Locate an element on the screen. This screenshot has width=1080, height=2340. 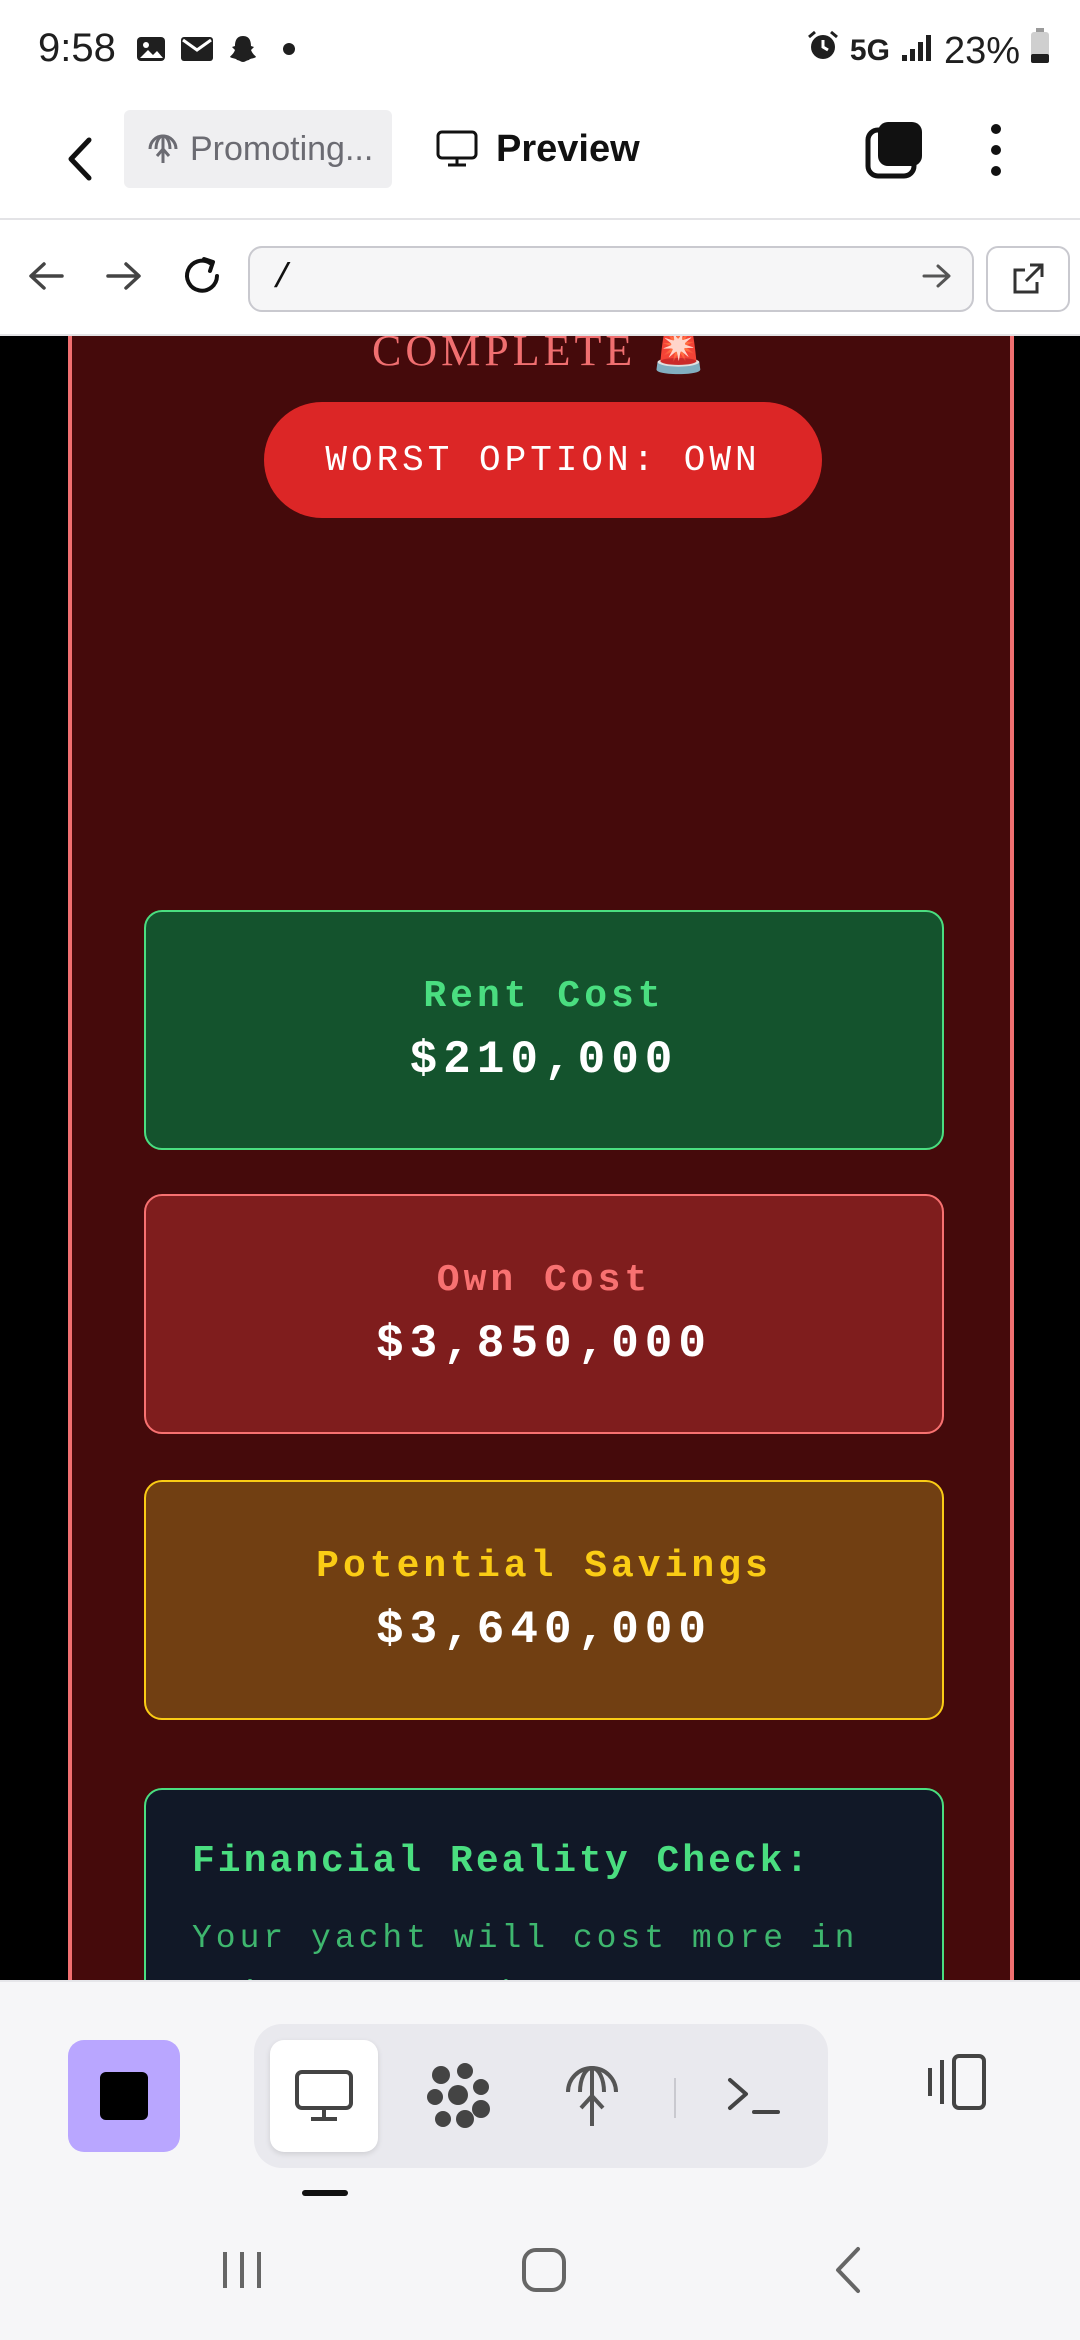
rent-cost-card: Rent Cost $210,000 is located at coordinates (544, 1030).